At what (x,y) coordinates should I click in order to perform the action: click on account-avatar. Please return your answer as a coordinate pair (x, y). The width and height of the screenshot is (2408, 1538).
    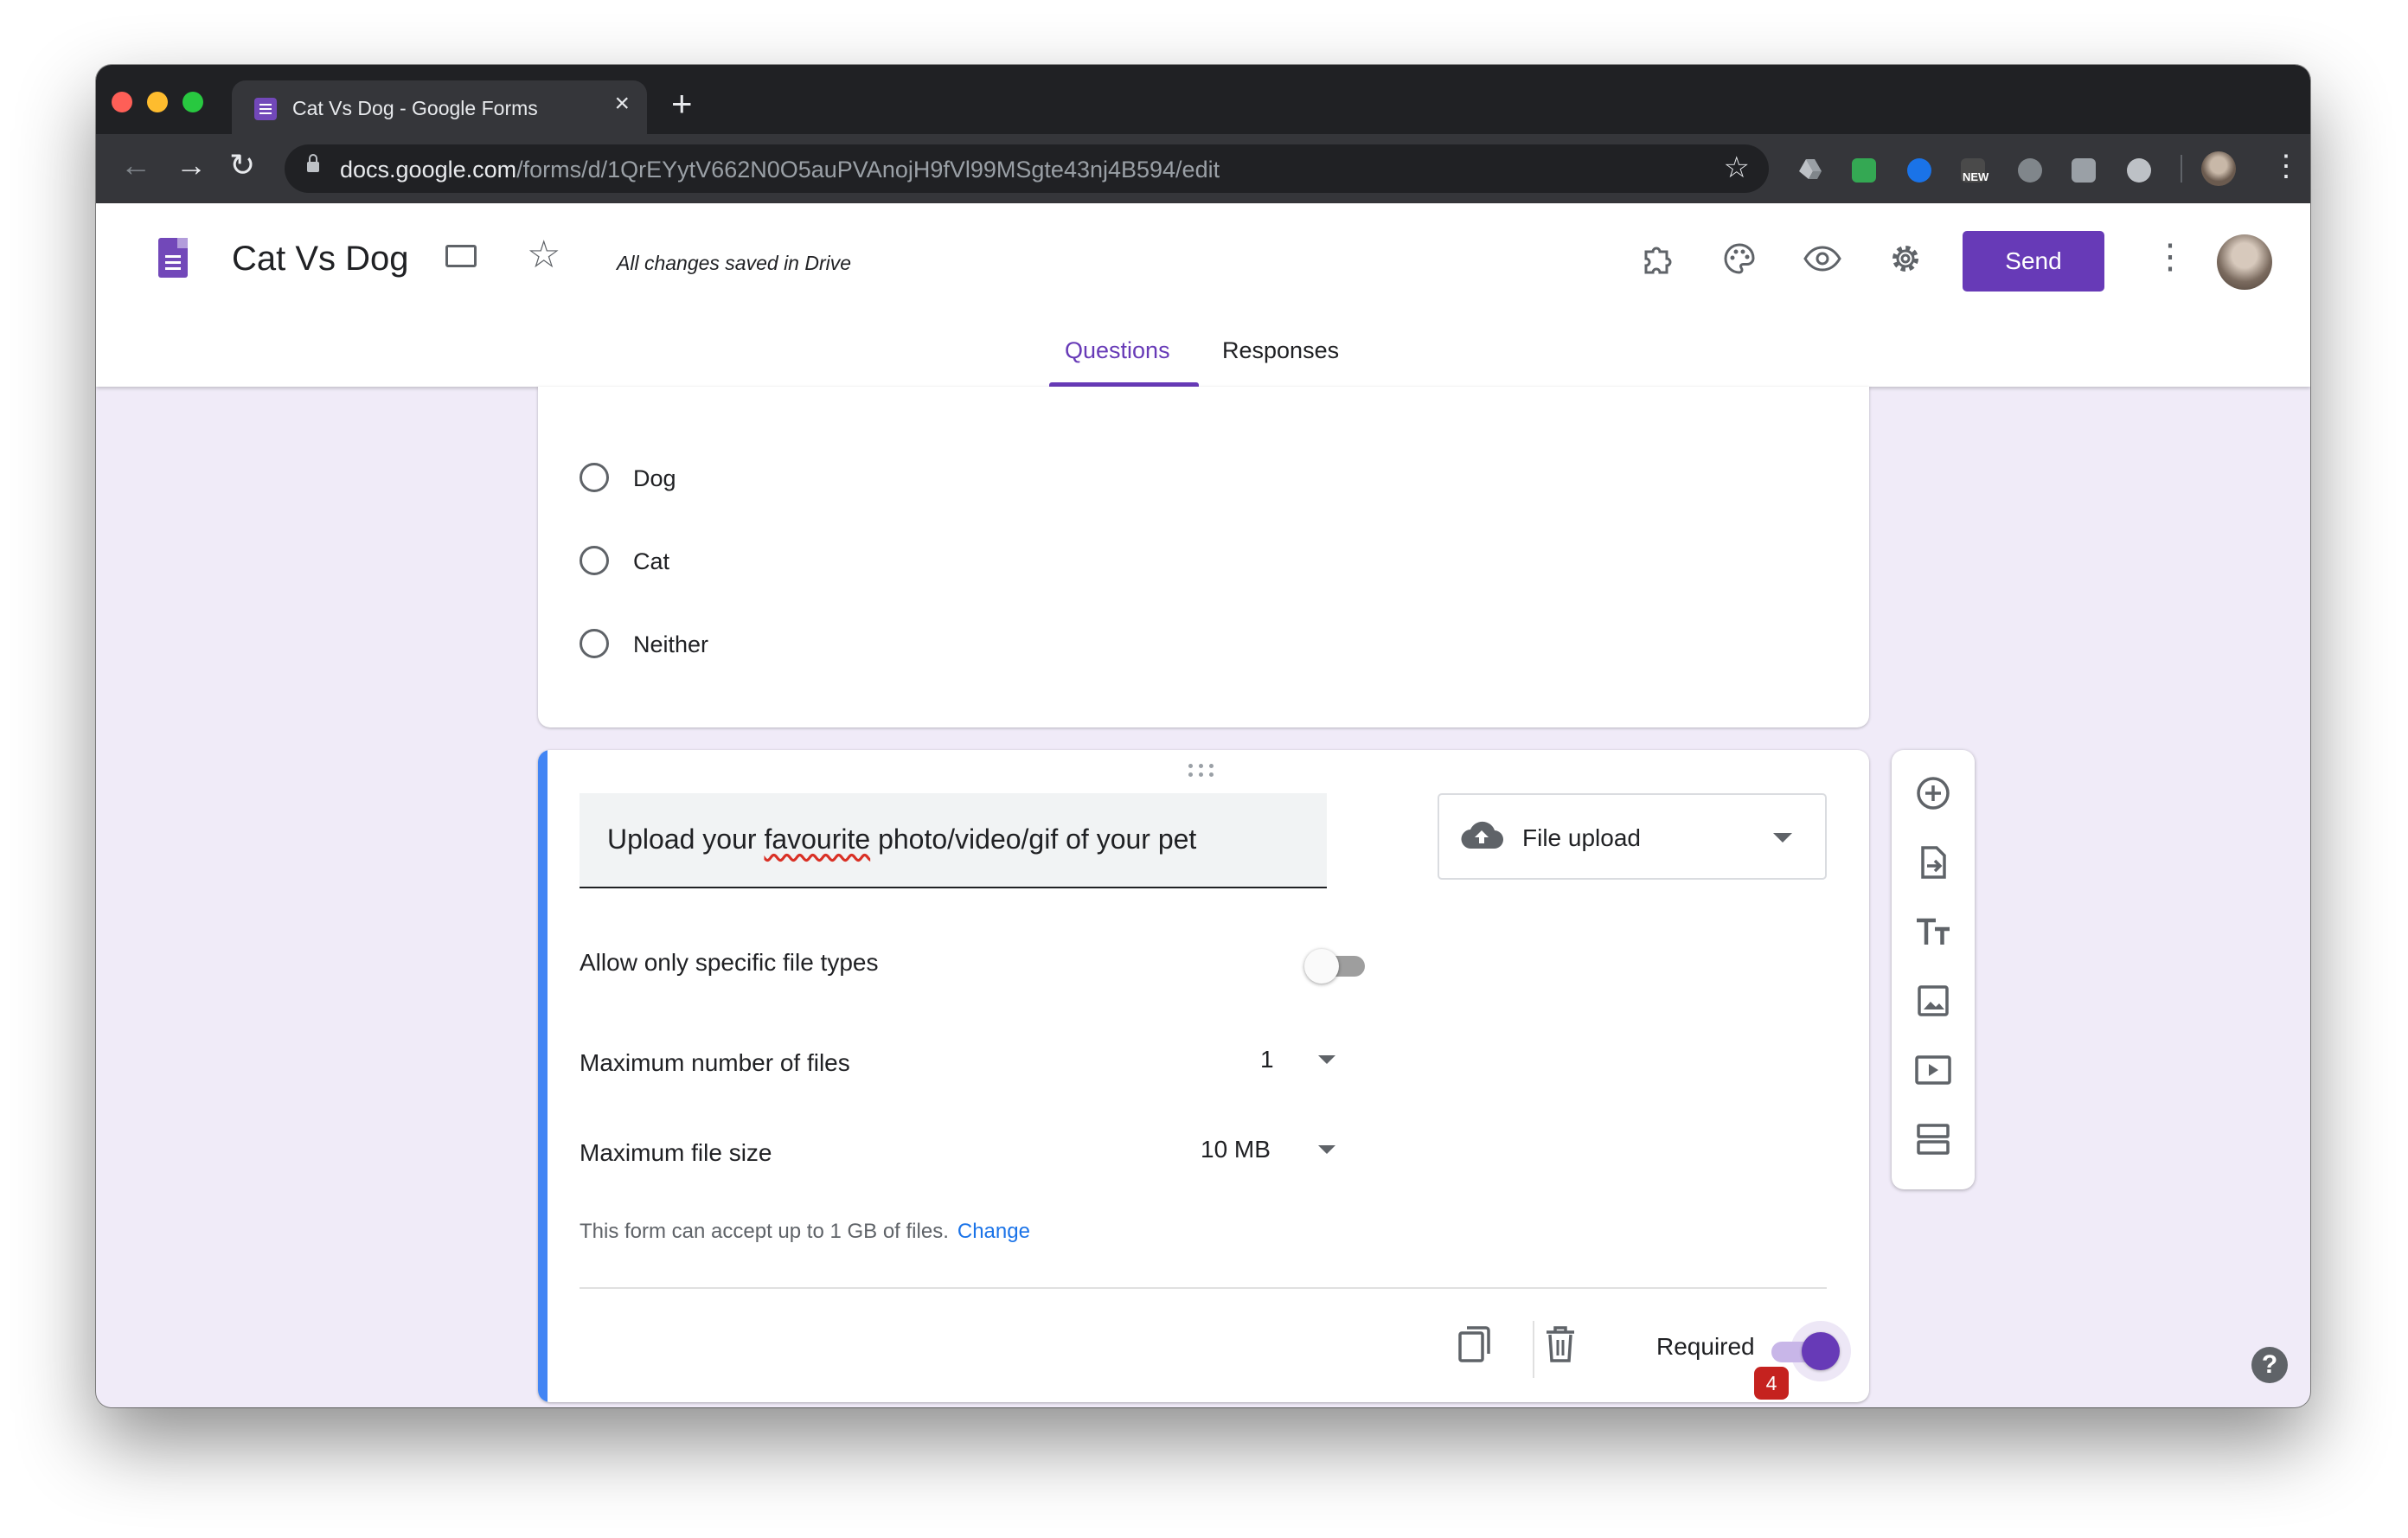
    Looking at the image, I should click on (2244, 262).